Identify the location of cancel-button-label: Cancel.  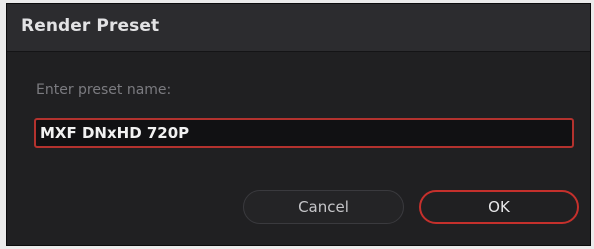
(323, 207).